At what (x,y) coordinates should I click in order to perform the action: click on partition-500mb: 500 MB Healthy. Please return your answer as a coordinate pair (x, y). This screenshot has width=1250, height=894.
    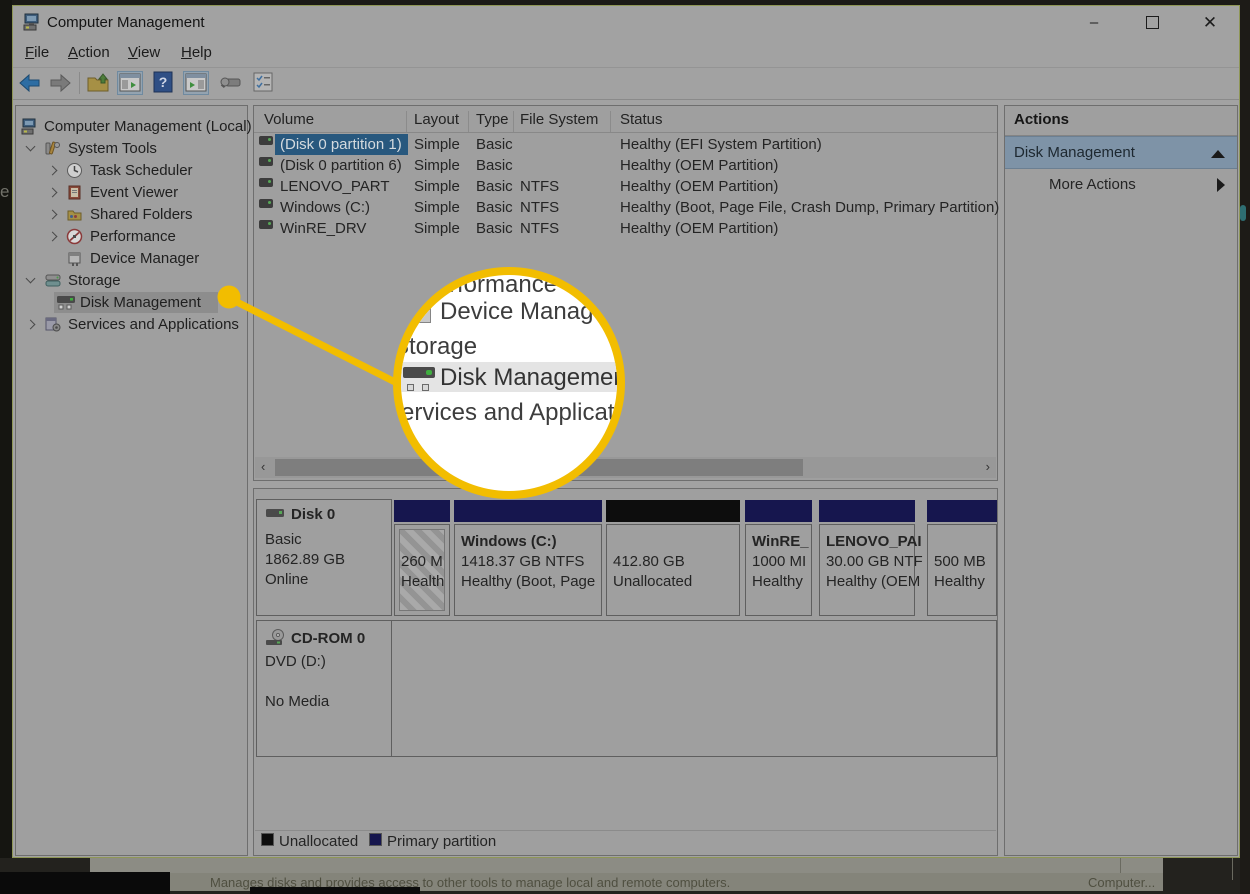
    Looking at the image, I should click on (962, 570).